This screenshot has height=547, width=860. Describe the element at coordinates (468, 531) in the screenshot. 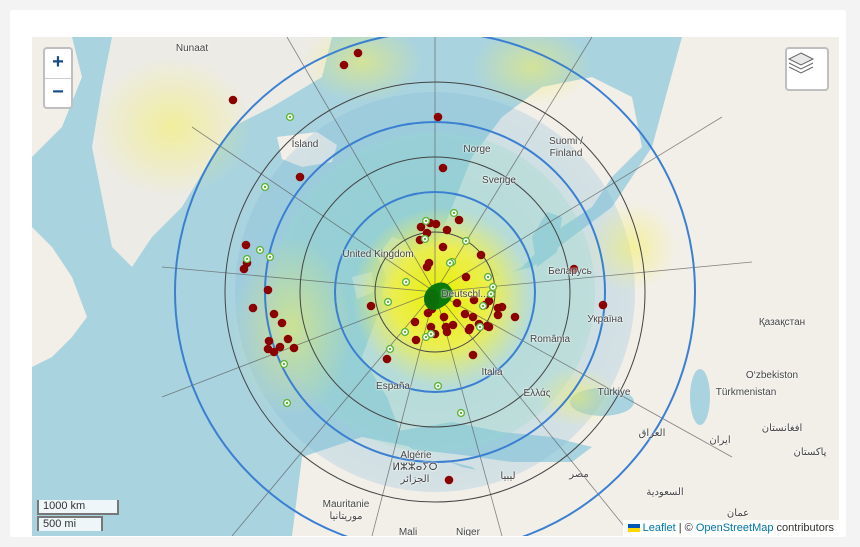

I see `map-label-niger: Niger` at that location.